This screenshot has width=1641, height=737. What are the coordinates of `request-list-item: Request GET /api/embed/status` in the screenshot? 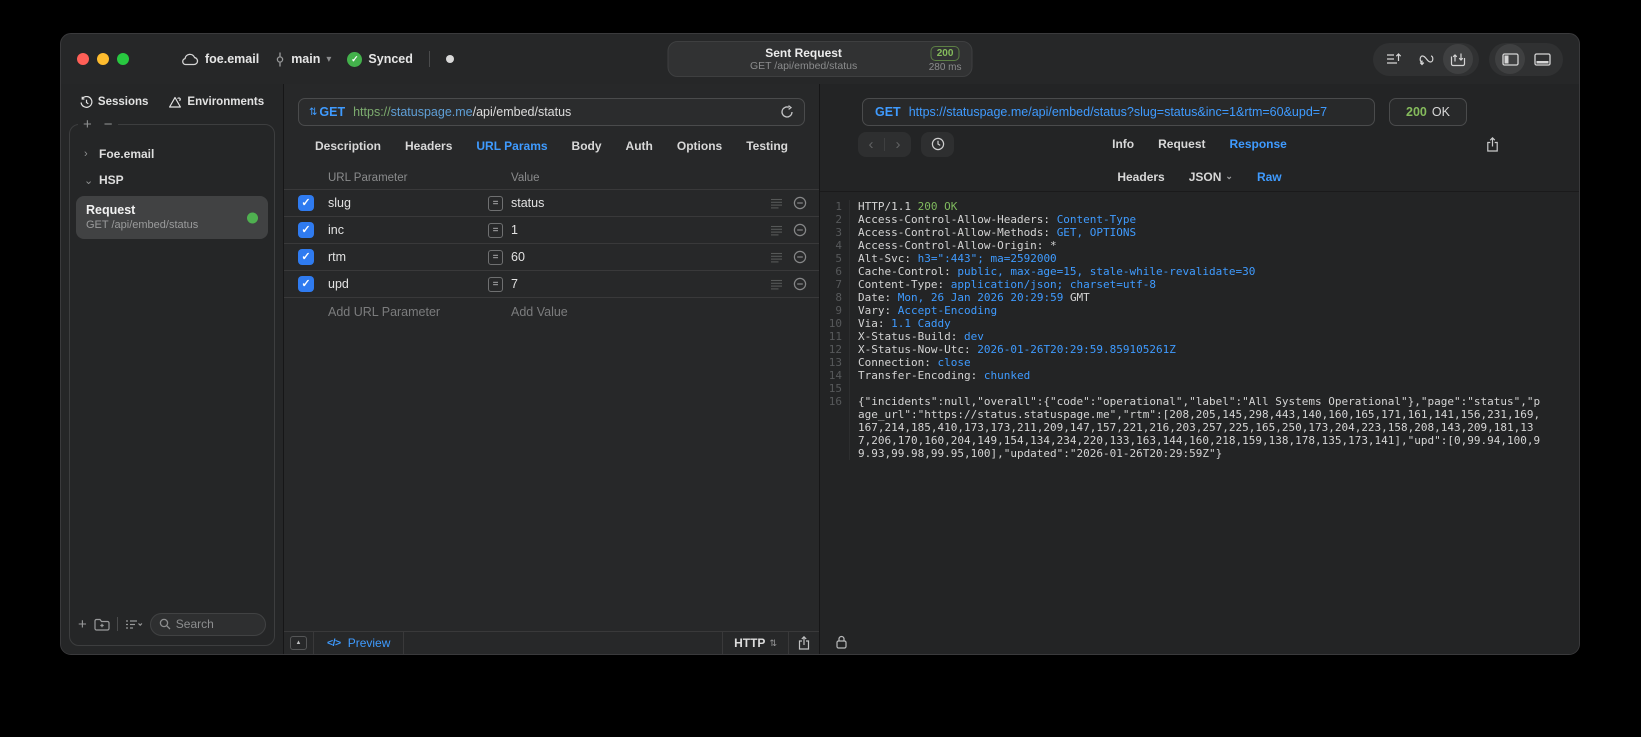 It's located at (172, 217).